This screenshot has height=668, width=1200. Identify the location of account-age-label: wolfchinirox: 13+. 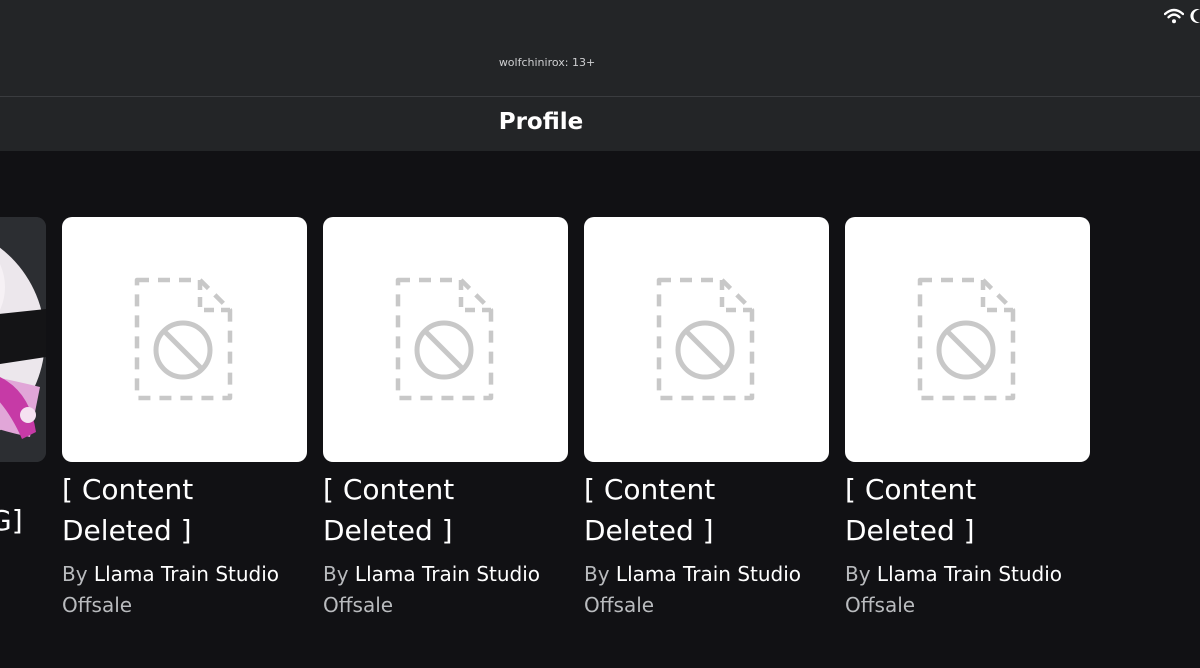
(547, 62).